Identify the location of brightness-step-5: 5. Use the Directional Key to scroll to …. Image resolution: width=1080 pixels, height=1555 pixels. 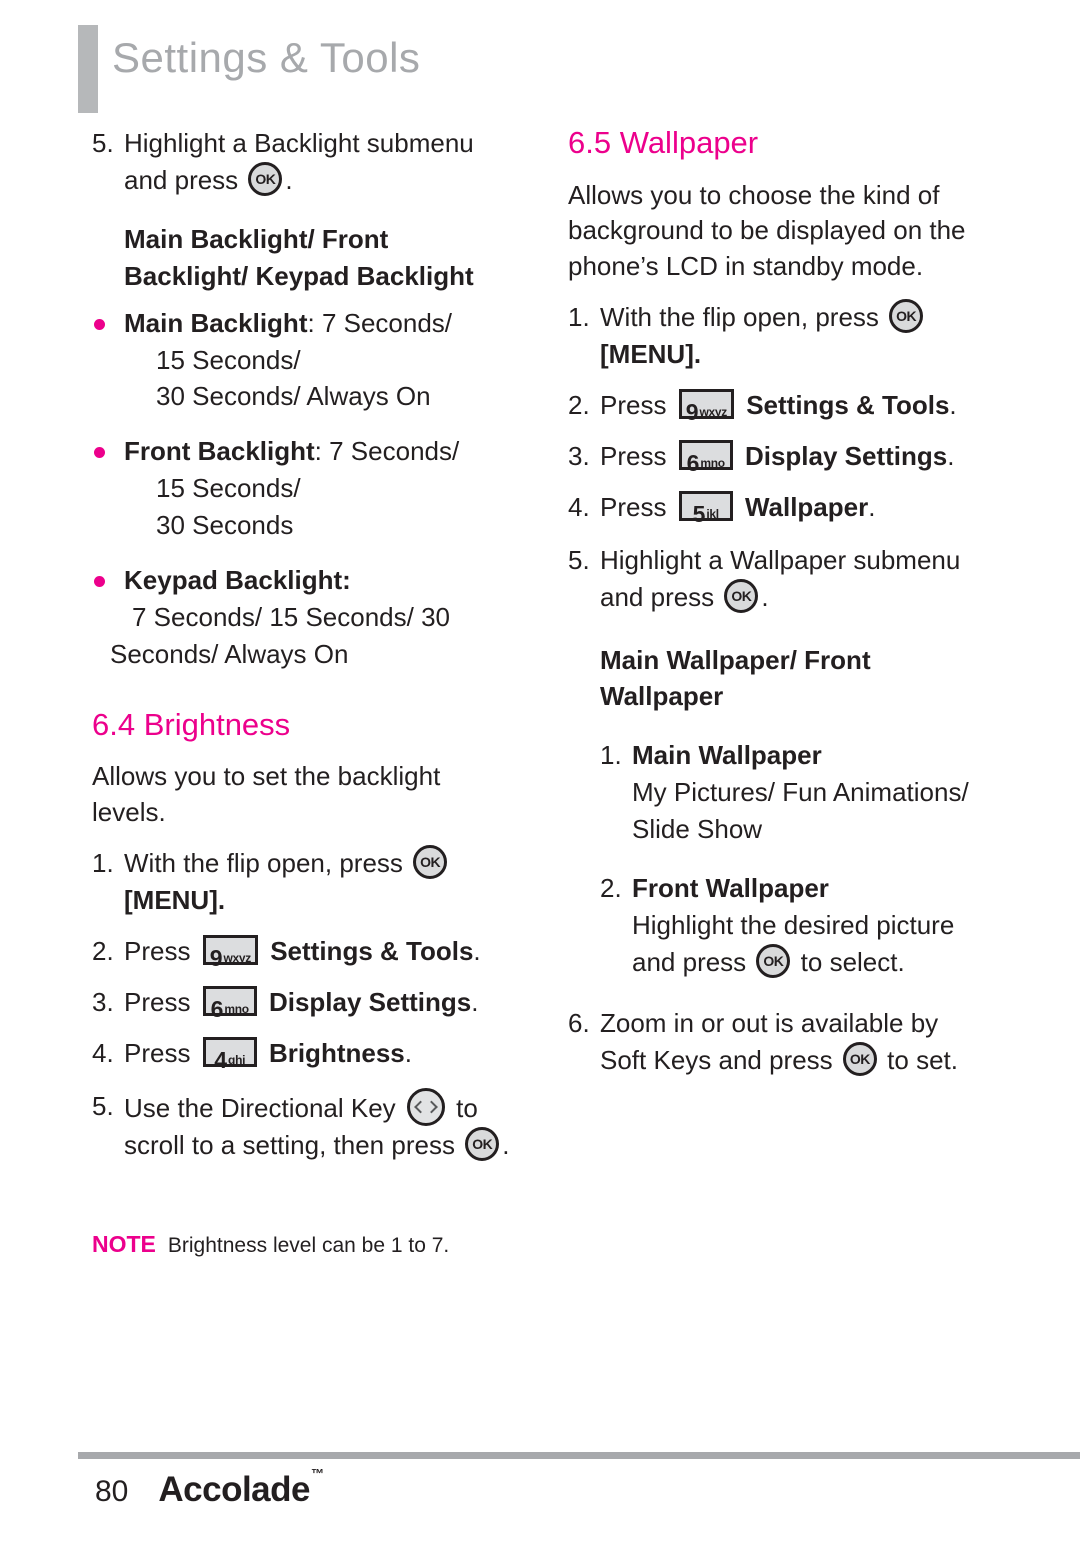
(302, 1125).